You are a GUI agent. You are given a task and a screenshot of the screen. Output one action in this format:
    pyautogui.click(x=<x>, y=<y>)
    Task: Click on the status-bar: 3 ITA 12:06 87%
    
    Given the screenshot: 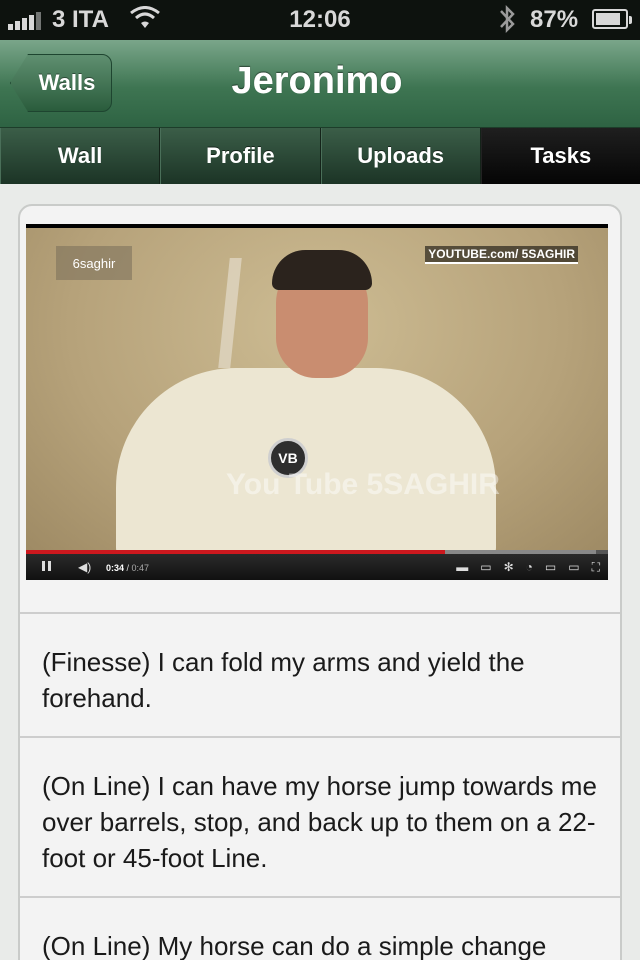 What is the action you would take?
    pyautogui.click(x=320, y=20)
    